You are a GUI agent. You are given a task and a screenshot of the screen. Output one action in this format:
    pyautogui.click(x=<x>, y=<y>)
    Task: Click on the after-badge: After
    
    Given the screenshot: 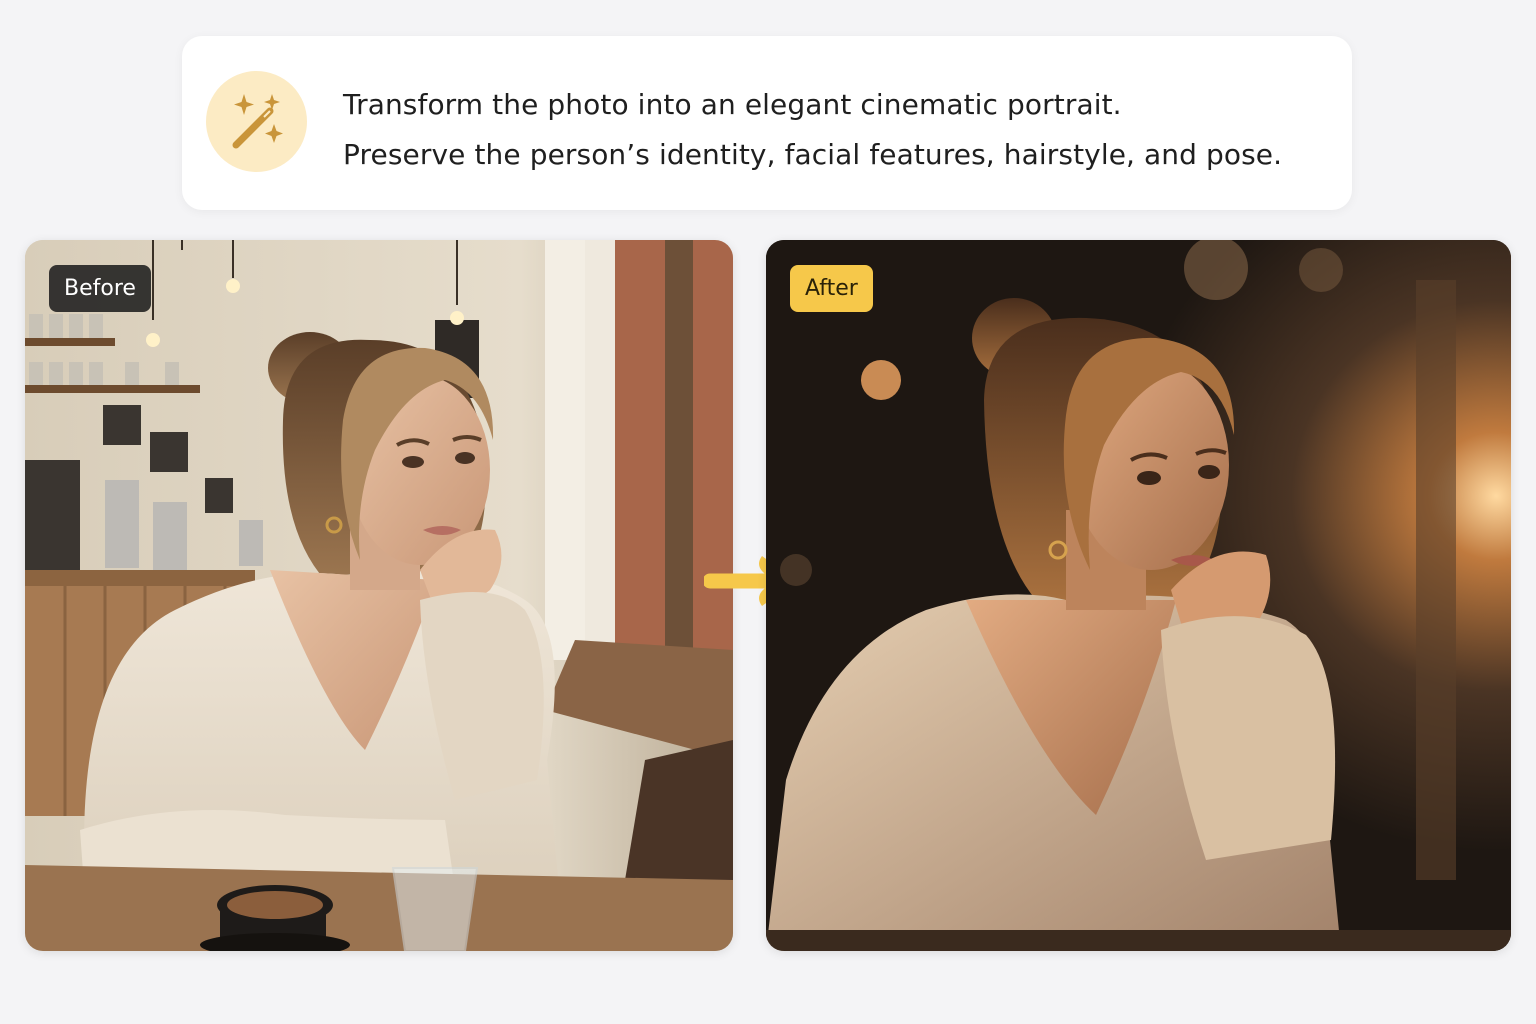 What is the action you would take?
    pyautogui.click(x=831, y=288)
    